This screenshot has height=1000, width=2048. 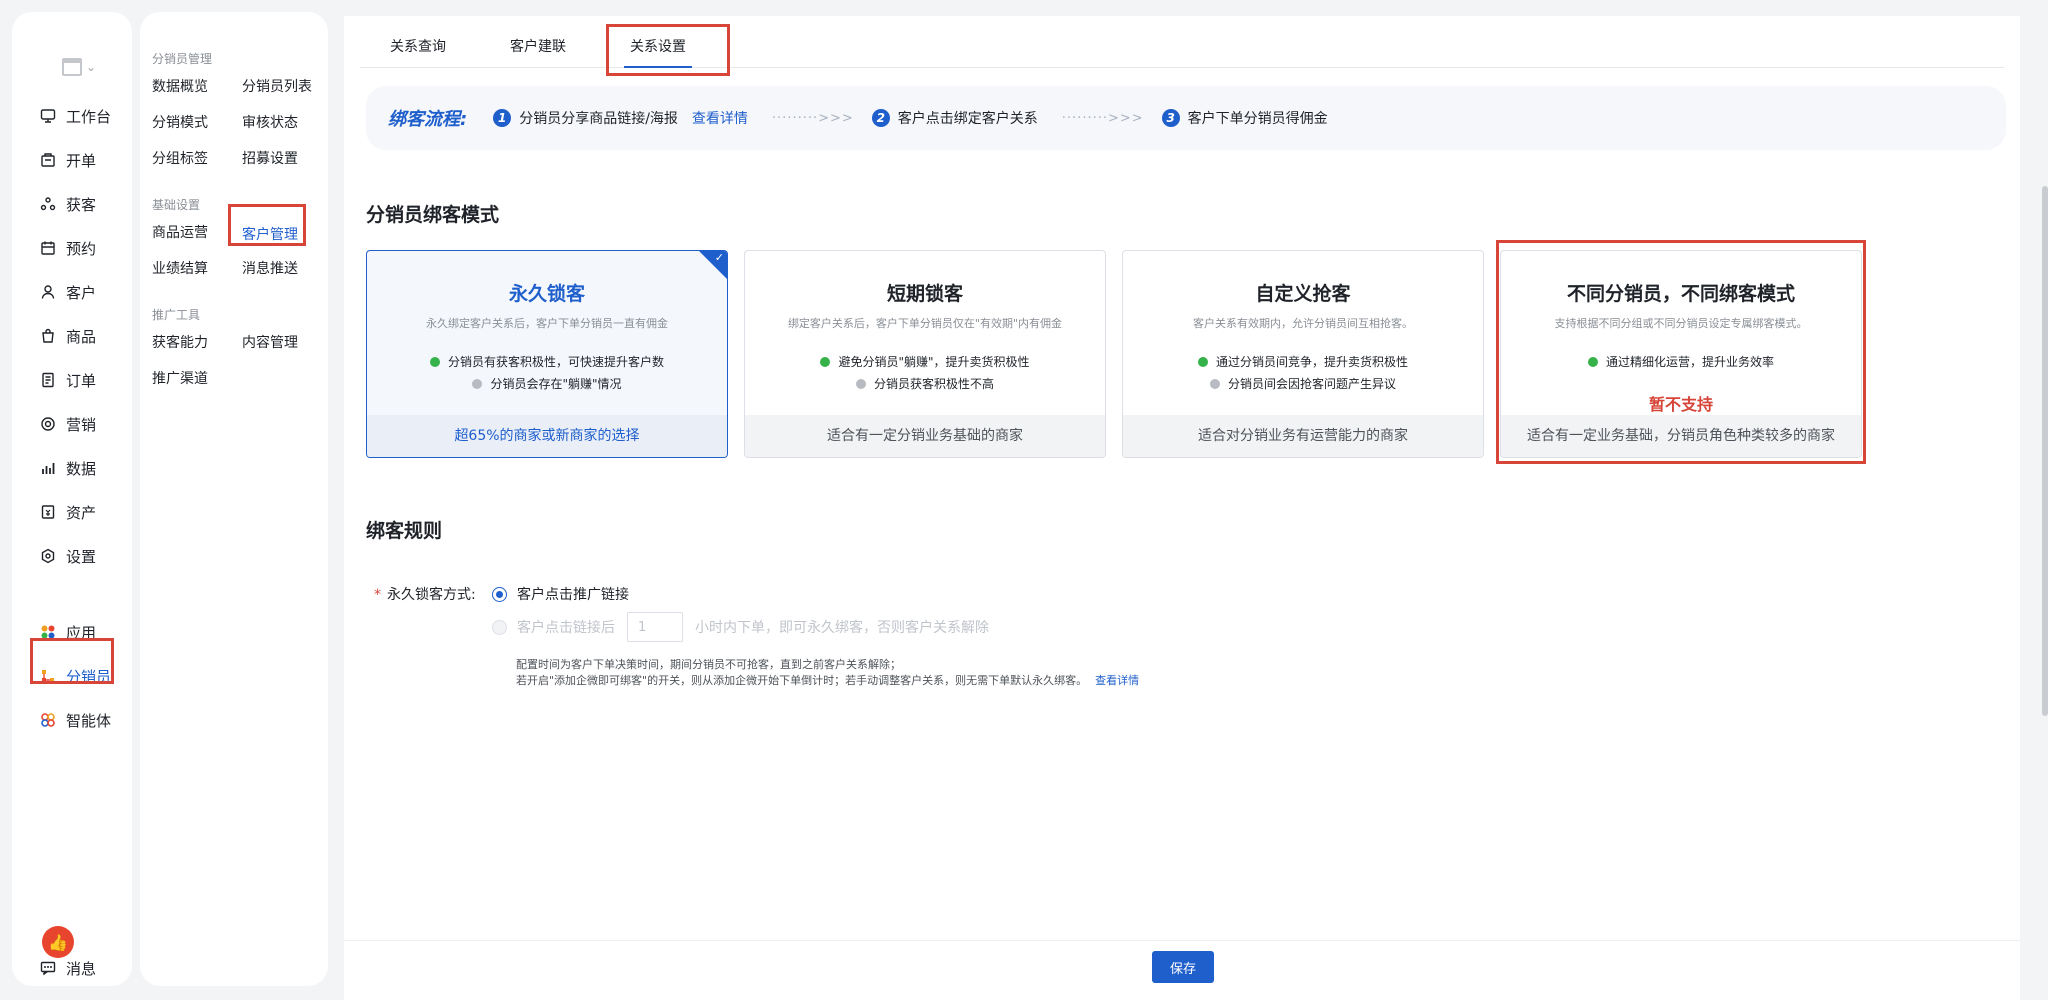 What do you see at coordinates (1303, 294) in the screenshot?
I see `card-title: 自定义抢客` at bounding box center [1303, 294].